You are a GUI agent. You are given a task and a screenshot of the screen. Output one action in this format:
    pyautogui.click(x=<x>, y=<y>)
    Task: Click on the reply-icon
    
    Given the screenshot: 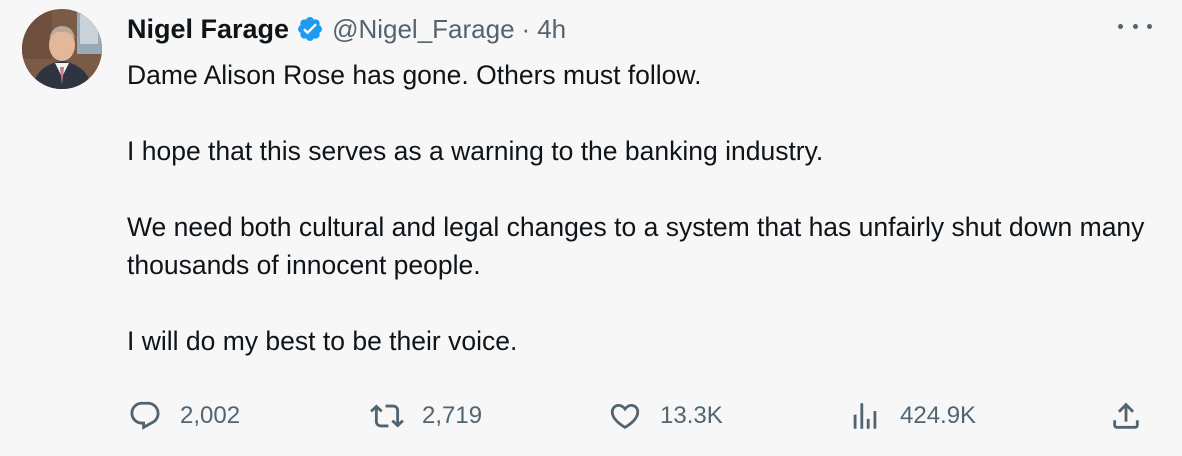 What is the action you would take?
    pyautogui.click(x=145, y=415)
    